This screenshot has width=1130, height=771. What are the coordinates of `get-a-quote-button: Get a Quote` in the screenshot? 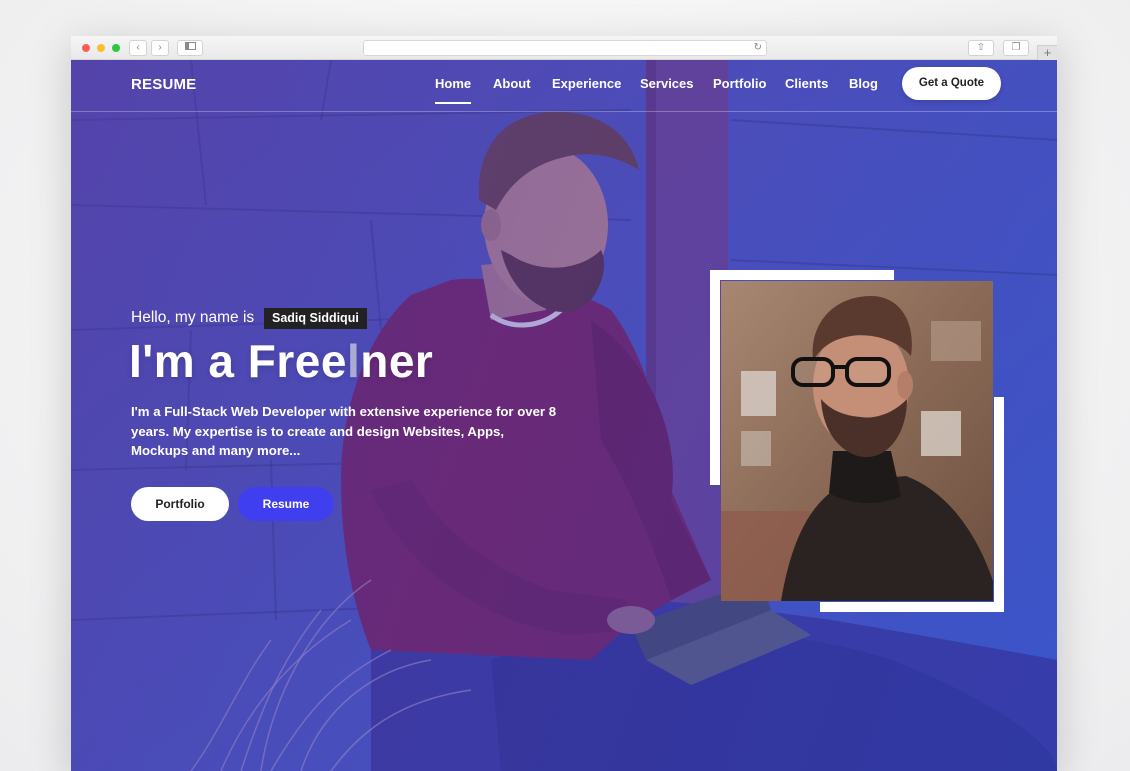 It's located at (951, 83).